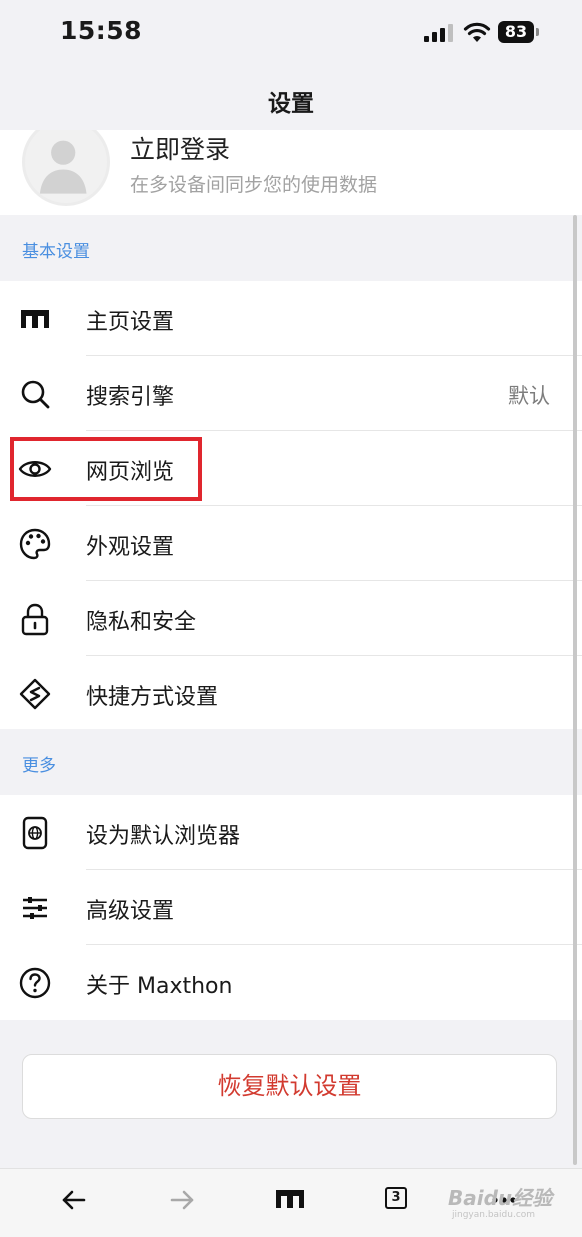 The width and height of the screenshot is (582, 1237). I want to click on section-title-basic: 基本设置, so click(56, 252).